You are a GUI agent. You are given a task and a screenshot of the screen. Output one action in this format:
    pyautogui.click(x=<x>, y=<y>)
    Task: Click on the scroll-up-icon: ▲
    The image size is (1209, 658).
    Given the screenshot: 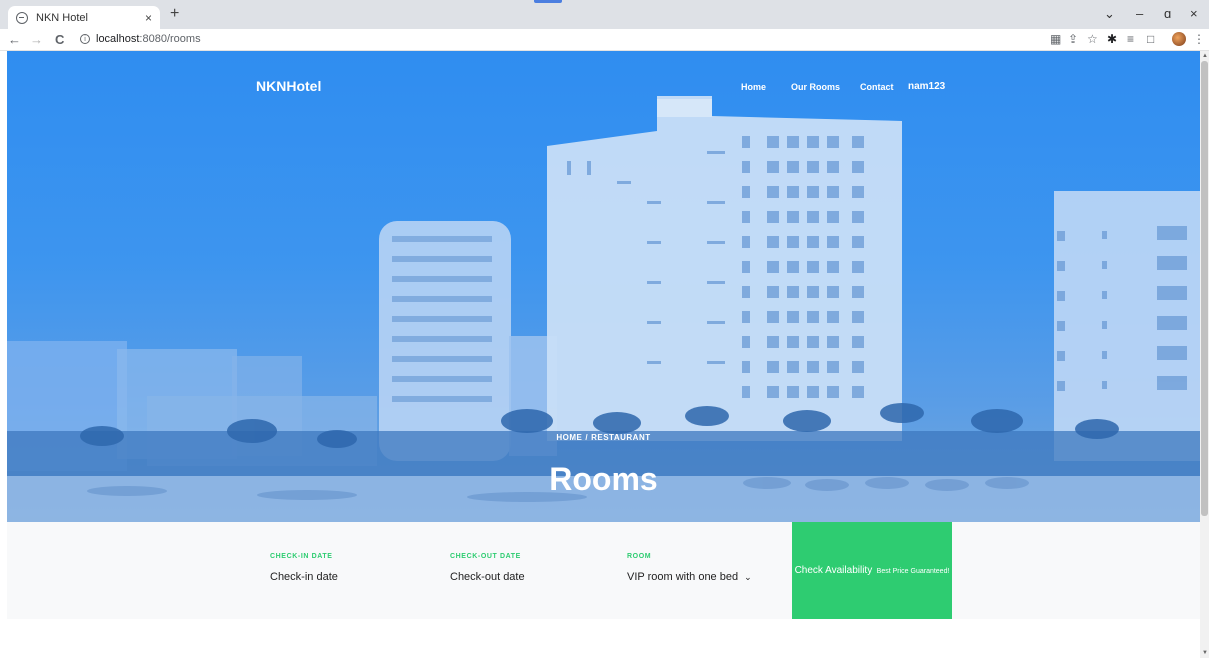 What is the action you would take?
    pyautogui.click(x=1205, y=56)
    